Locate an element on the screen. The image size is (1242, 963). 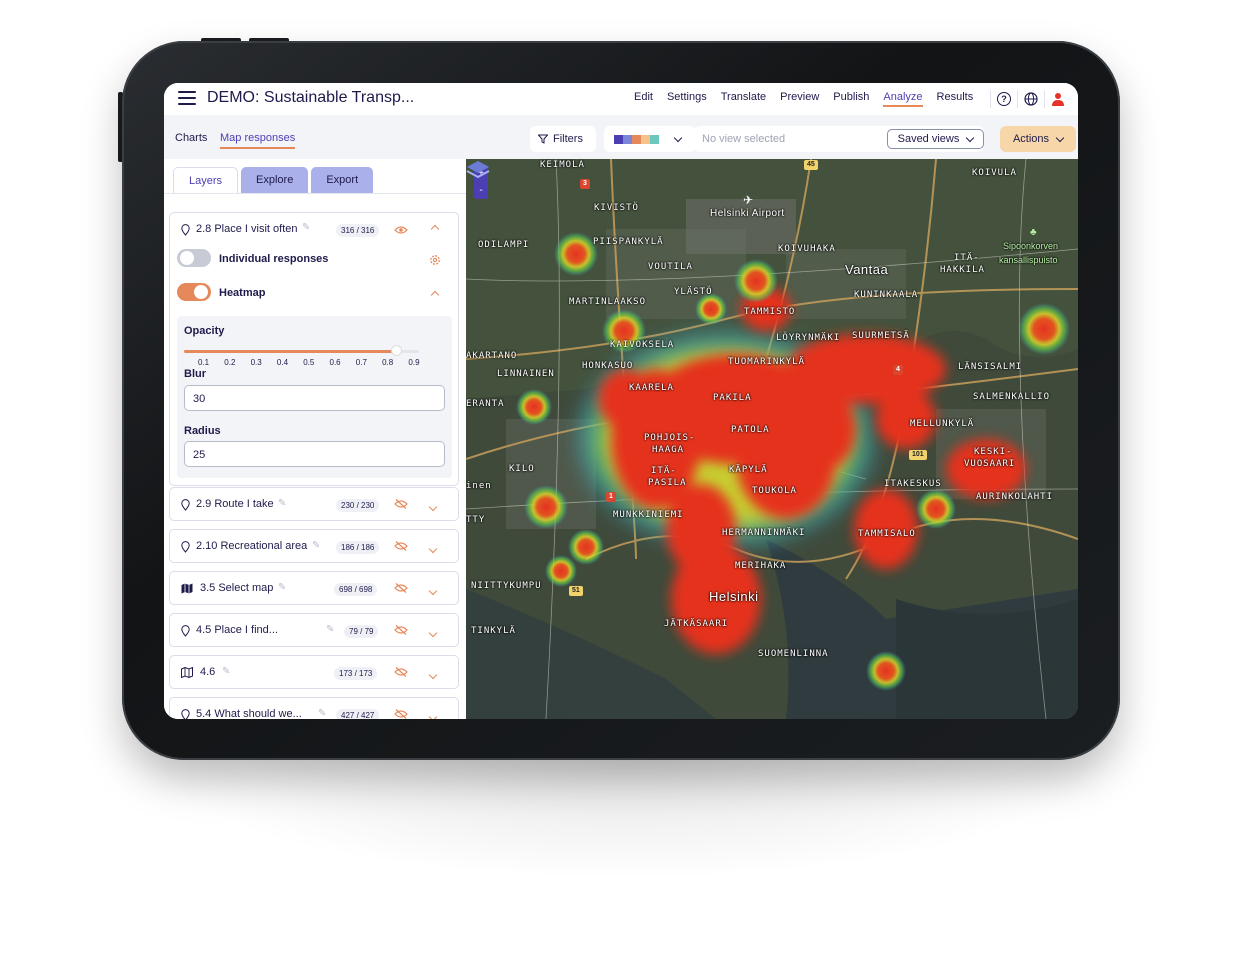
layers-icon is located at coordinates (478, 170).